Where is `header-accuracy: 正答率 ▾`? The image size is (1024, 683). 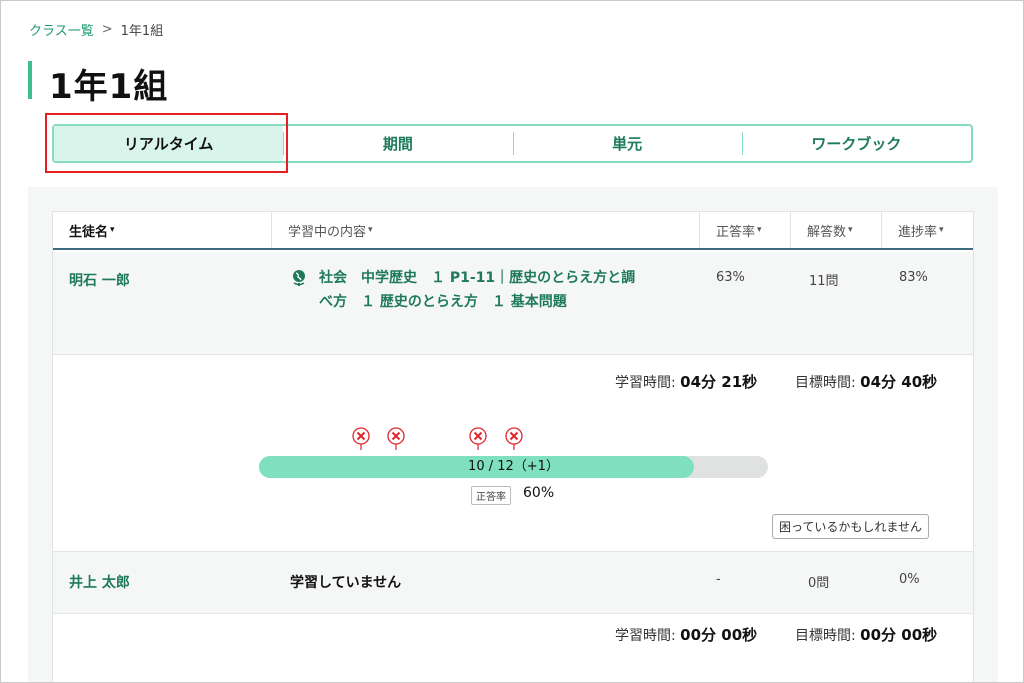
header-accuracy: 正答率 ▾ is located at coordinates (745, 230).